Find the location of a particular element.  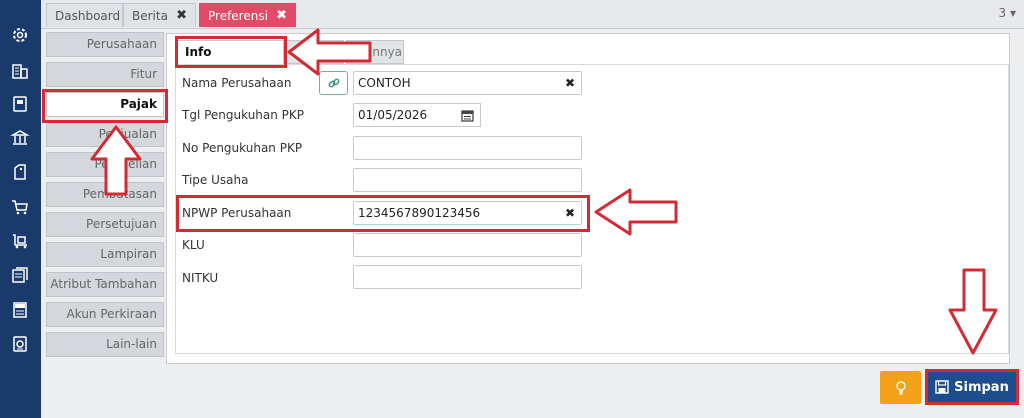

tag-icon is located at coordinates (20, 172).